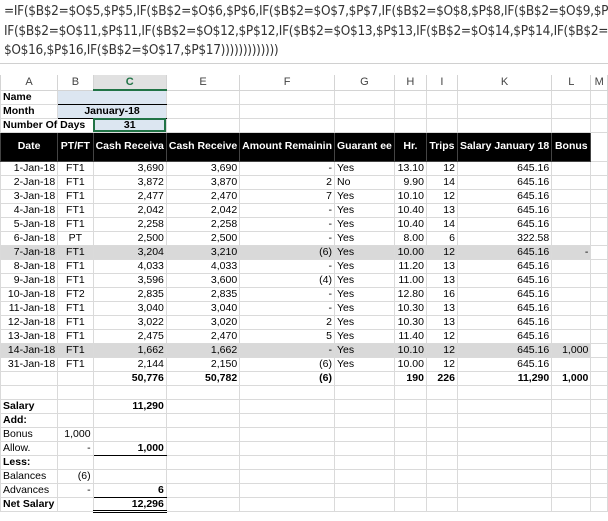 This screenshot has width=608, height=521. I want to click on data-cell: 2,500, so click(203, 238).